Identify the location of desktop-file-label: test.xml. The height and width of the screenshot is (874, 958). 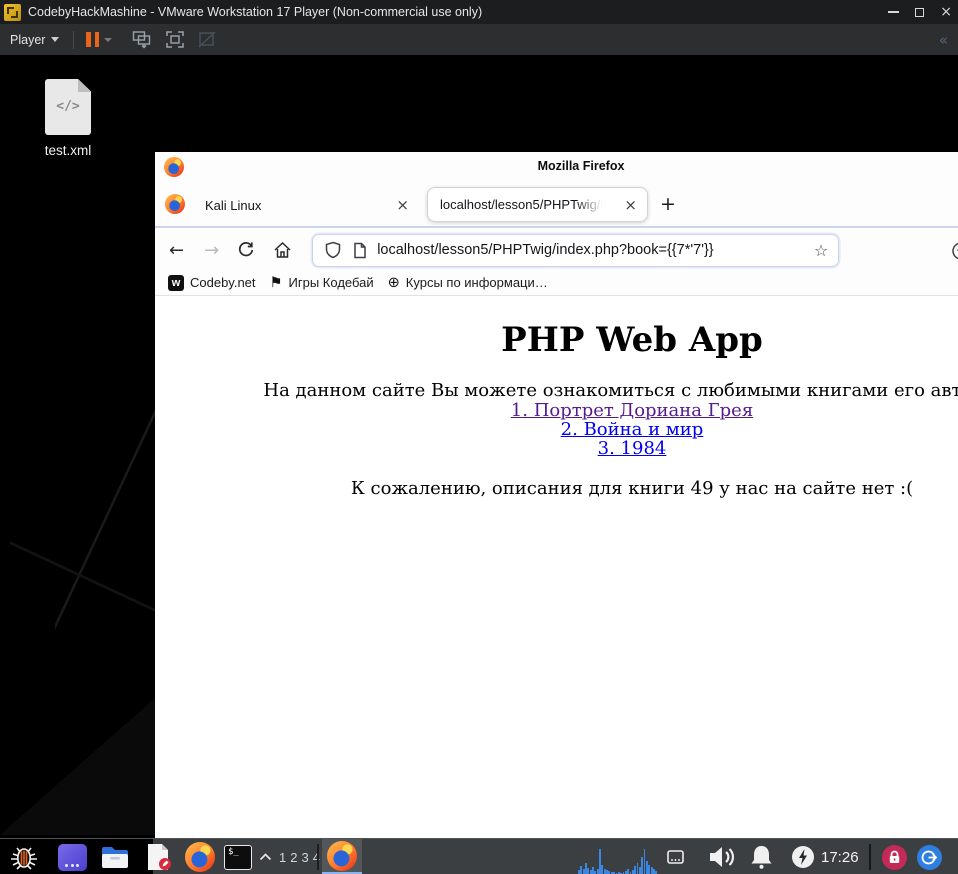
(68, 150).